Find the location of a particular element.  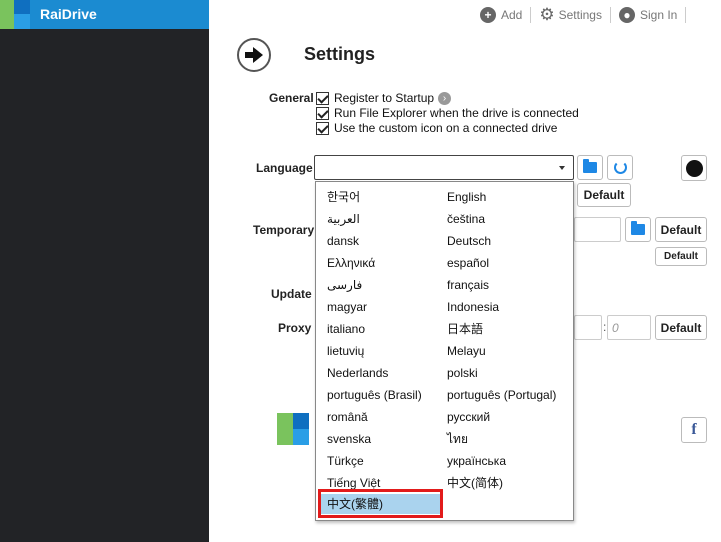

language-option: română is located at coordinates (342, 417).